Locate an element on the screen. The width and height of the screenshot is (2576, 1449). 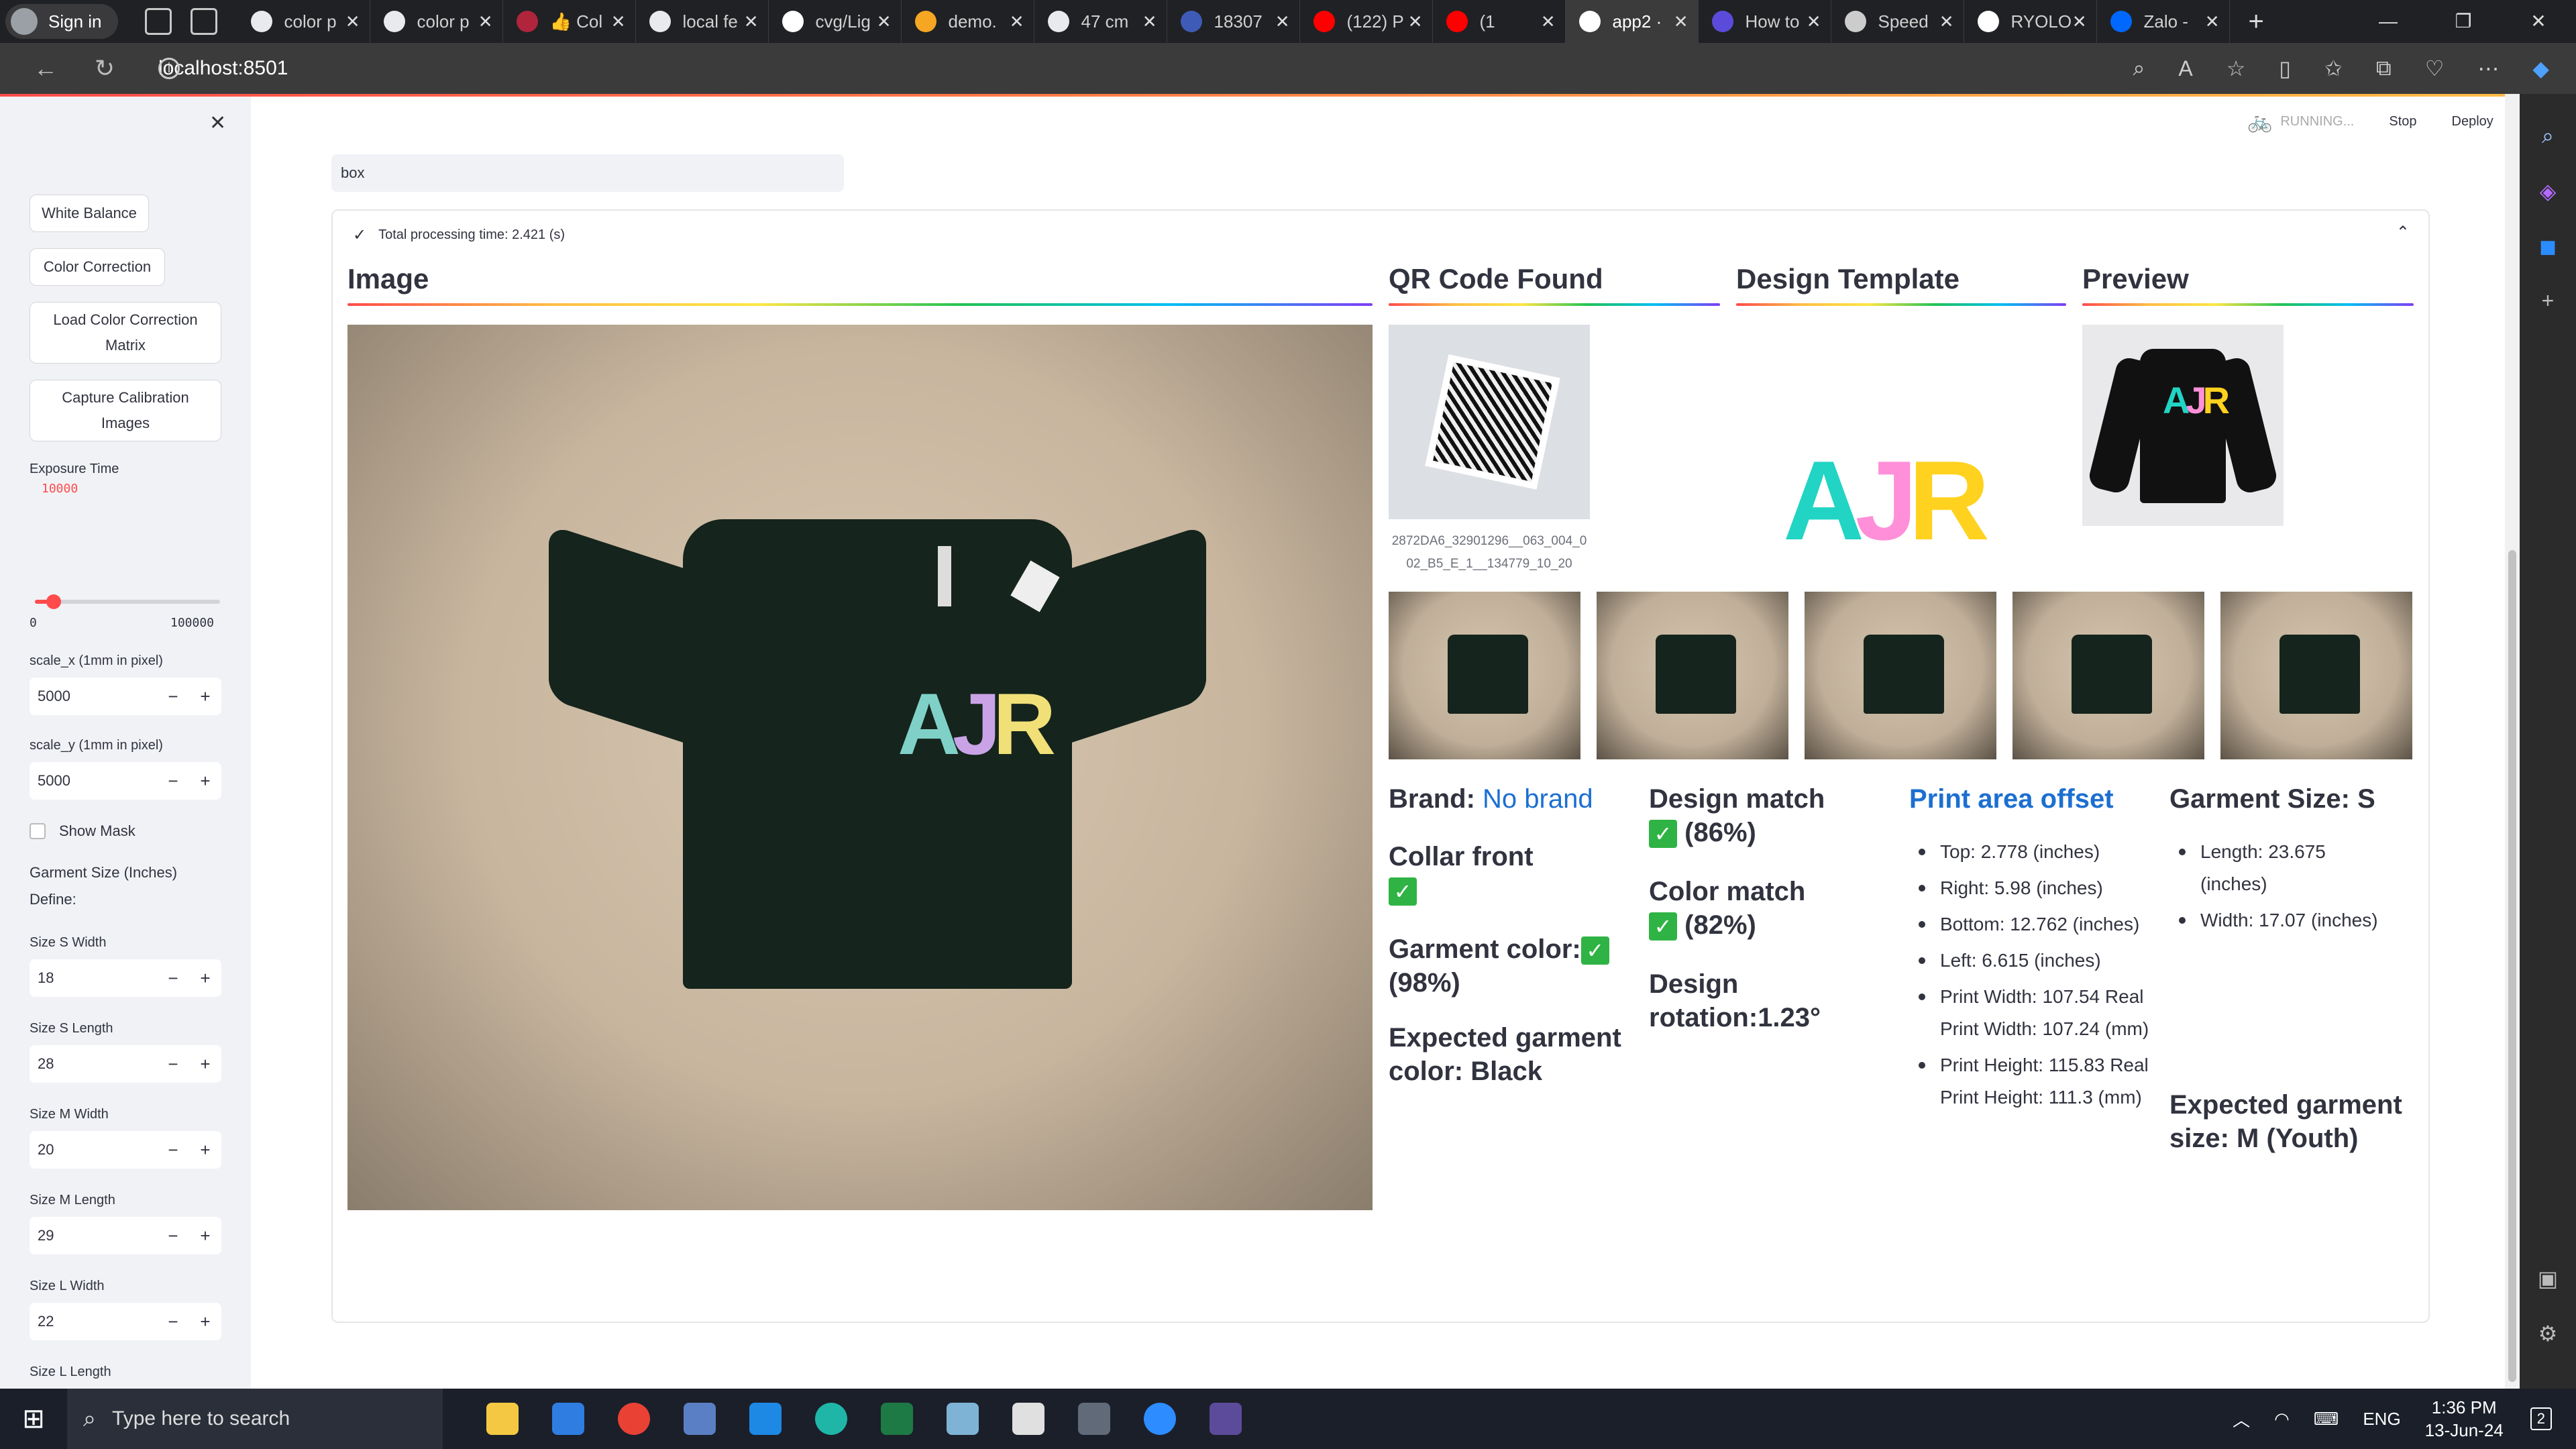
show-mask-checkbox: Show Mask is located at coordinates (83, 831).